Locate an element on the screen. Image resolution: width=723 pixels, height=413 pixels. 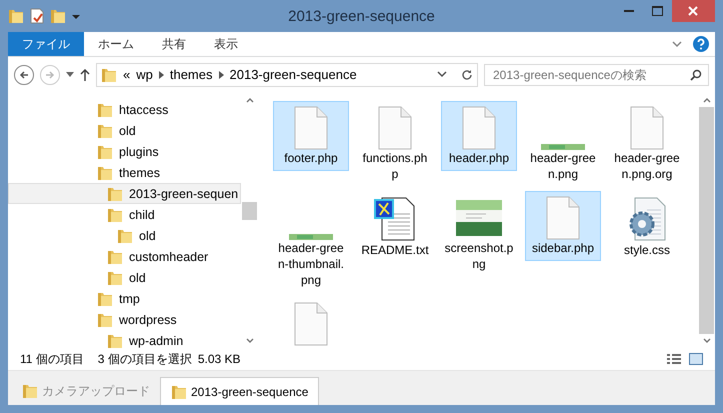
file-name: header-green.png is located at coordinates (563, 166).